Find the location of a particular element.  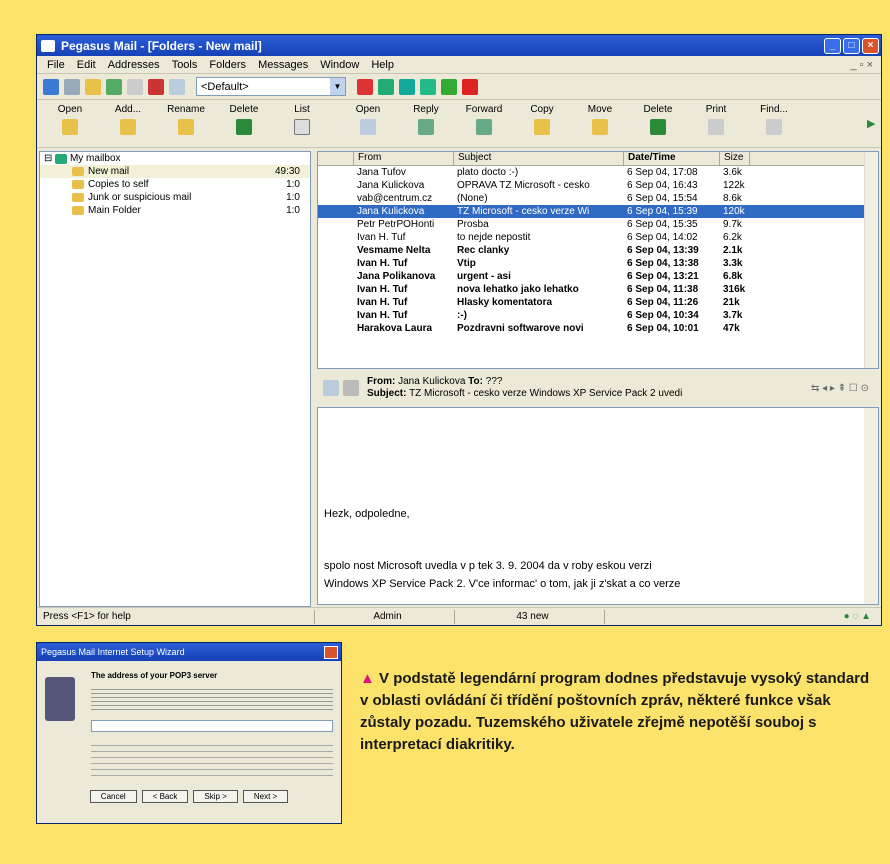

menu-folders: Folders is located at coordinates (227, 65).